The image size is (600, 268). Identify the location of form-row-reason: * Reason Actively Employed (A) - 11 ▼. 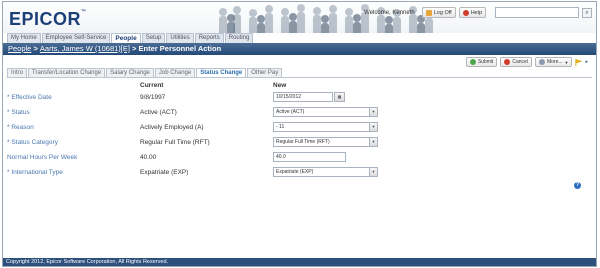
(299, 127).